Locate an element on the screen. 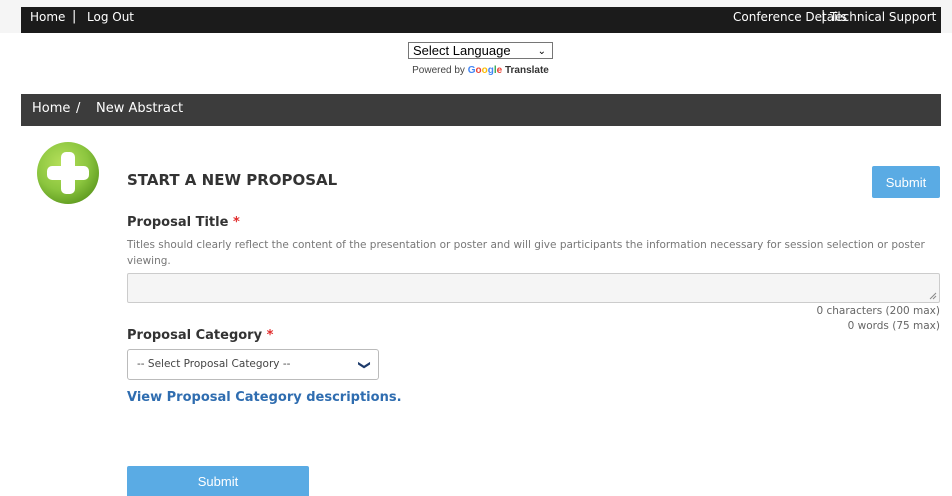  translate-text: Translate is located at coordinates (527, 70).